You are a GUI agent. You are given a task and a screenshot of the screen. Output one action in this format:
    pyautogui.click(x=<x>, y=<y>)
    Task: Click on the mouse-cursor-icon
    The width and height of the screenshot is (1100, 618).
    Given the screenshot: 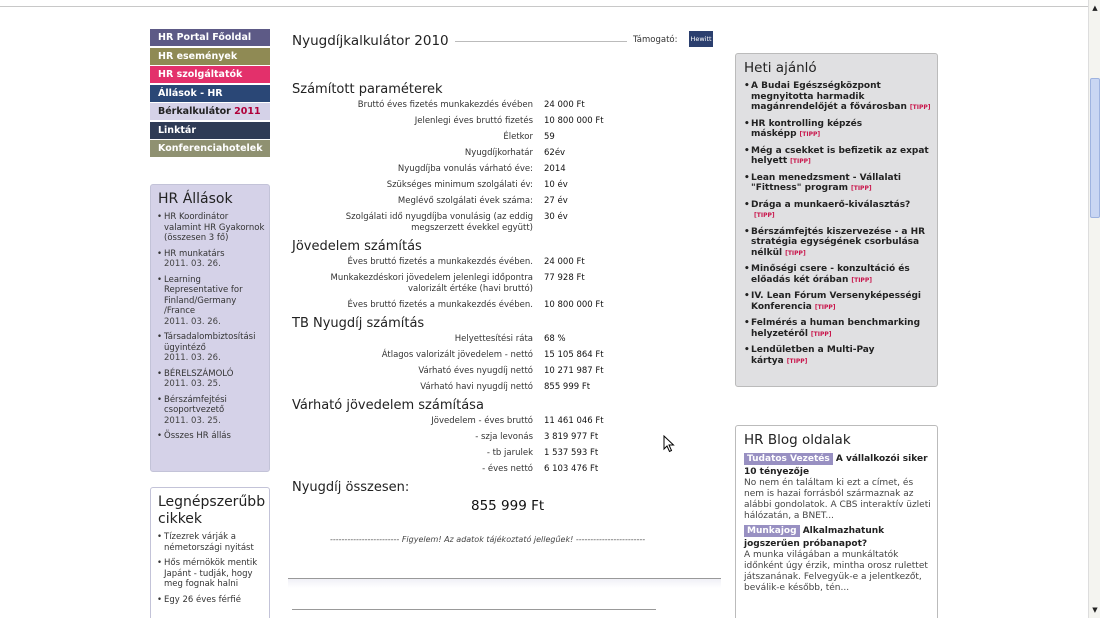 What is the action you would take?
    pyautogui.click(x=669, y=444)
    